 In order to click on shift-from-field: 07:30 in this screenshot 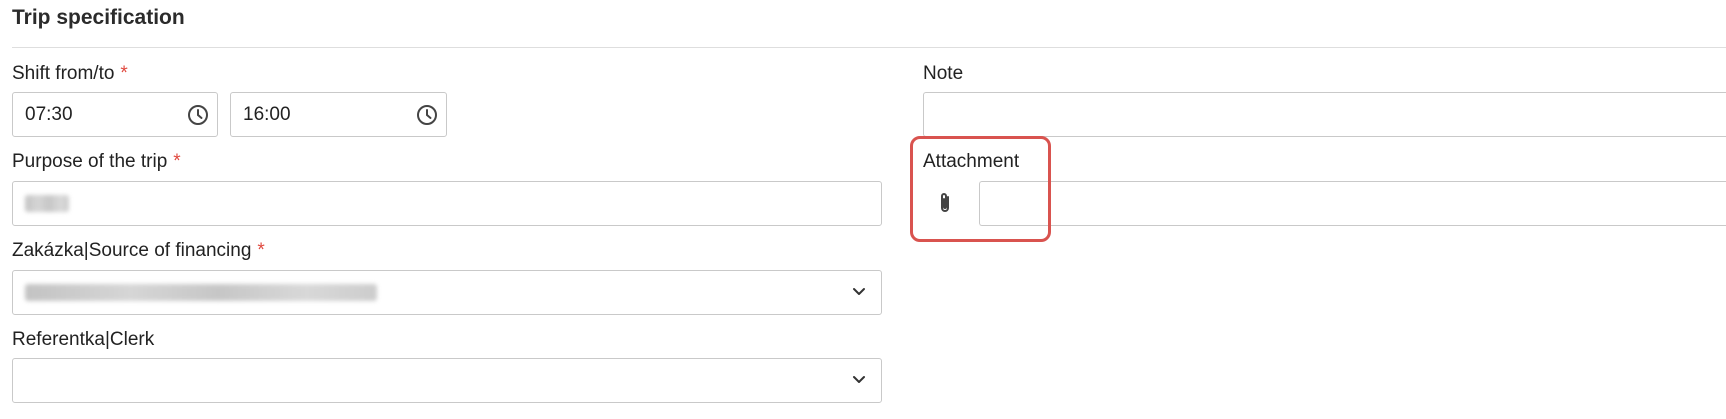, I will do `click(115, 114)`.